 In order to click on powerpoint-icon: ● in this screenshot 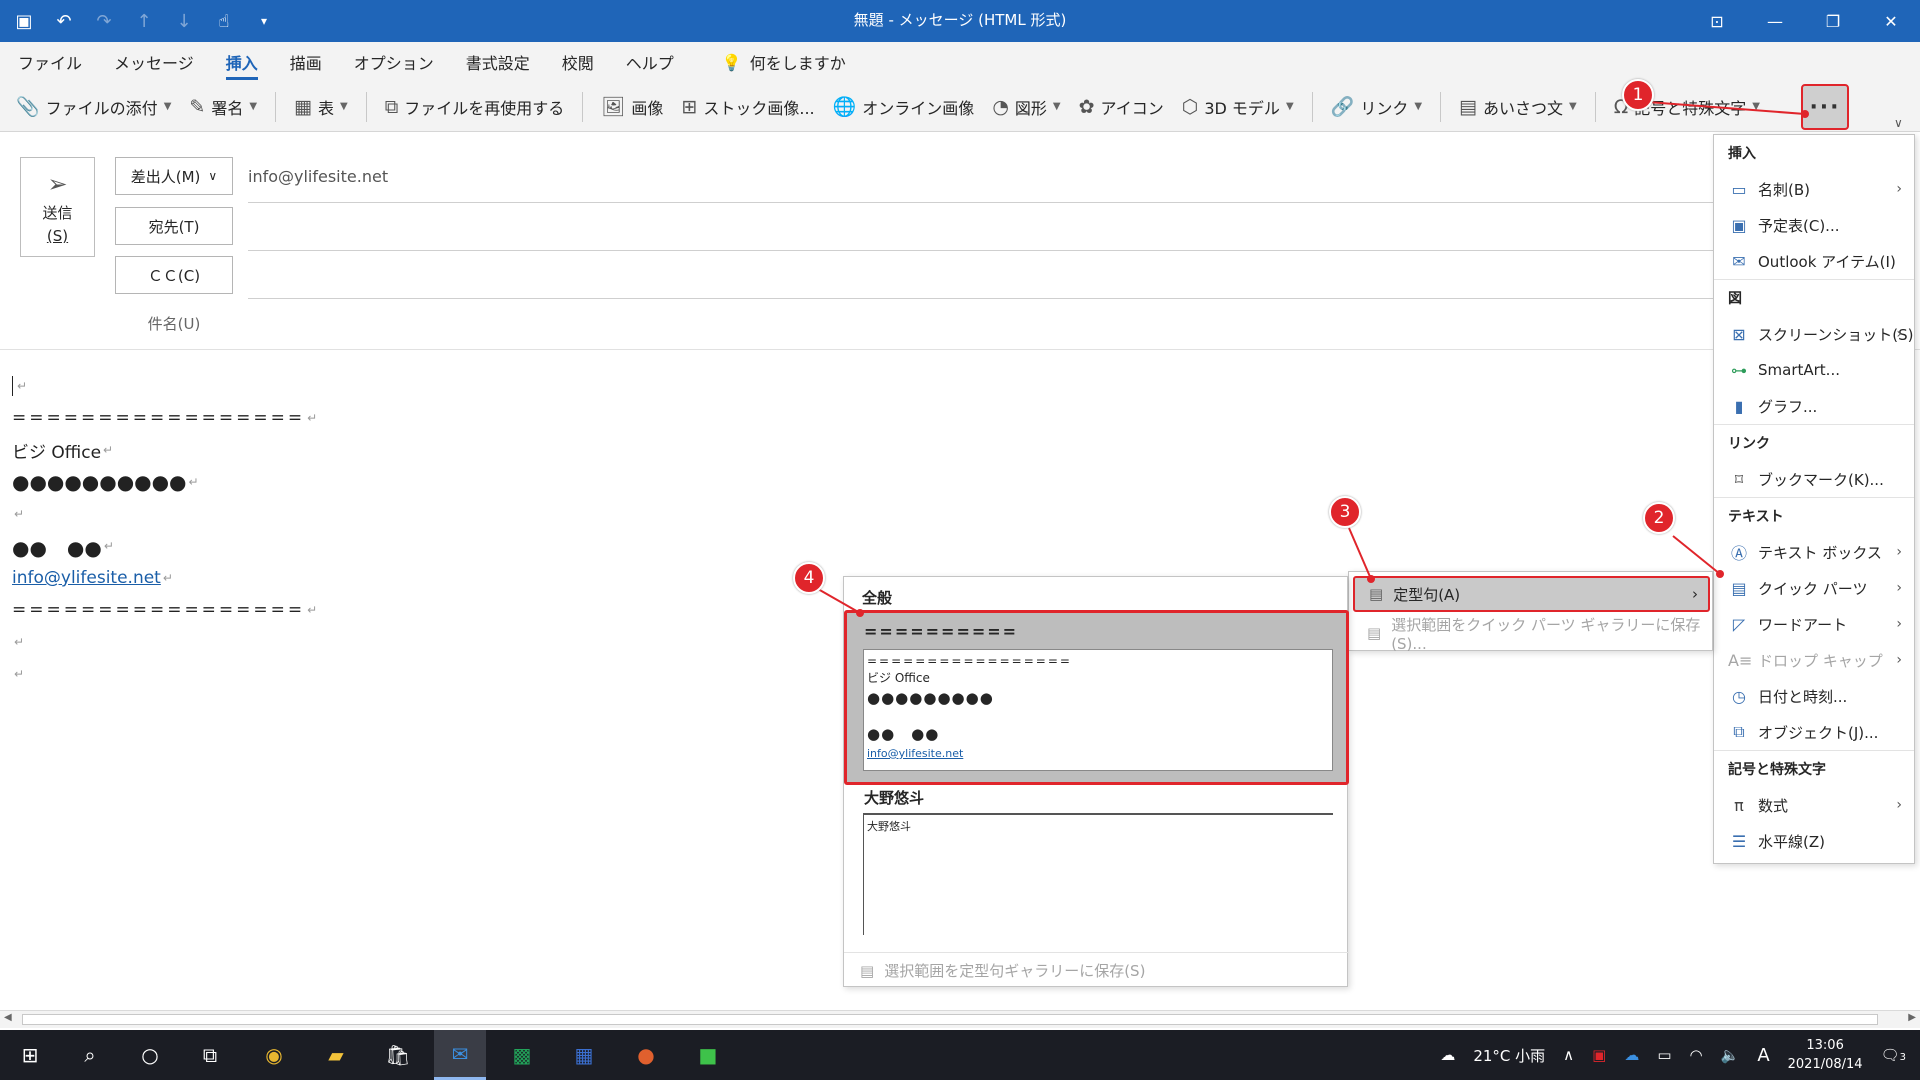, I will do `click(646, 1055)`.